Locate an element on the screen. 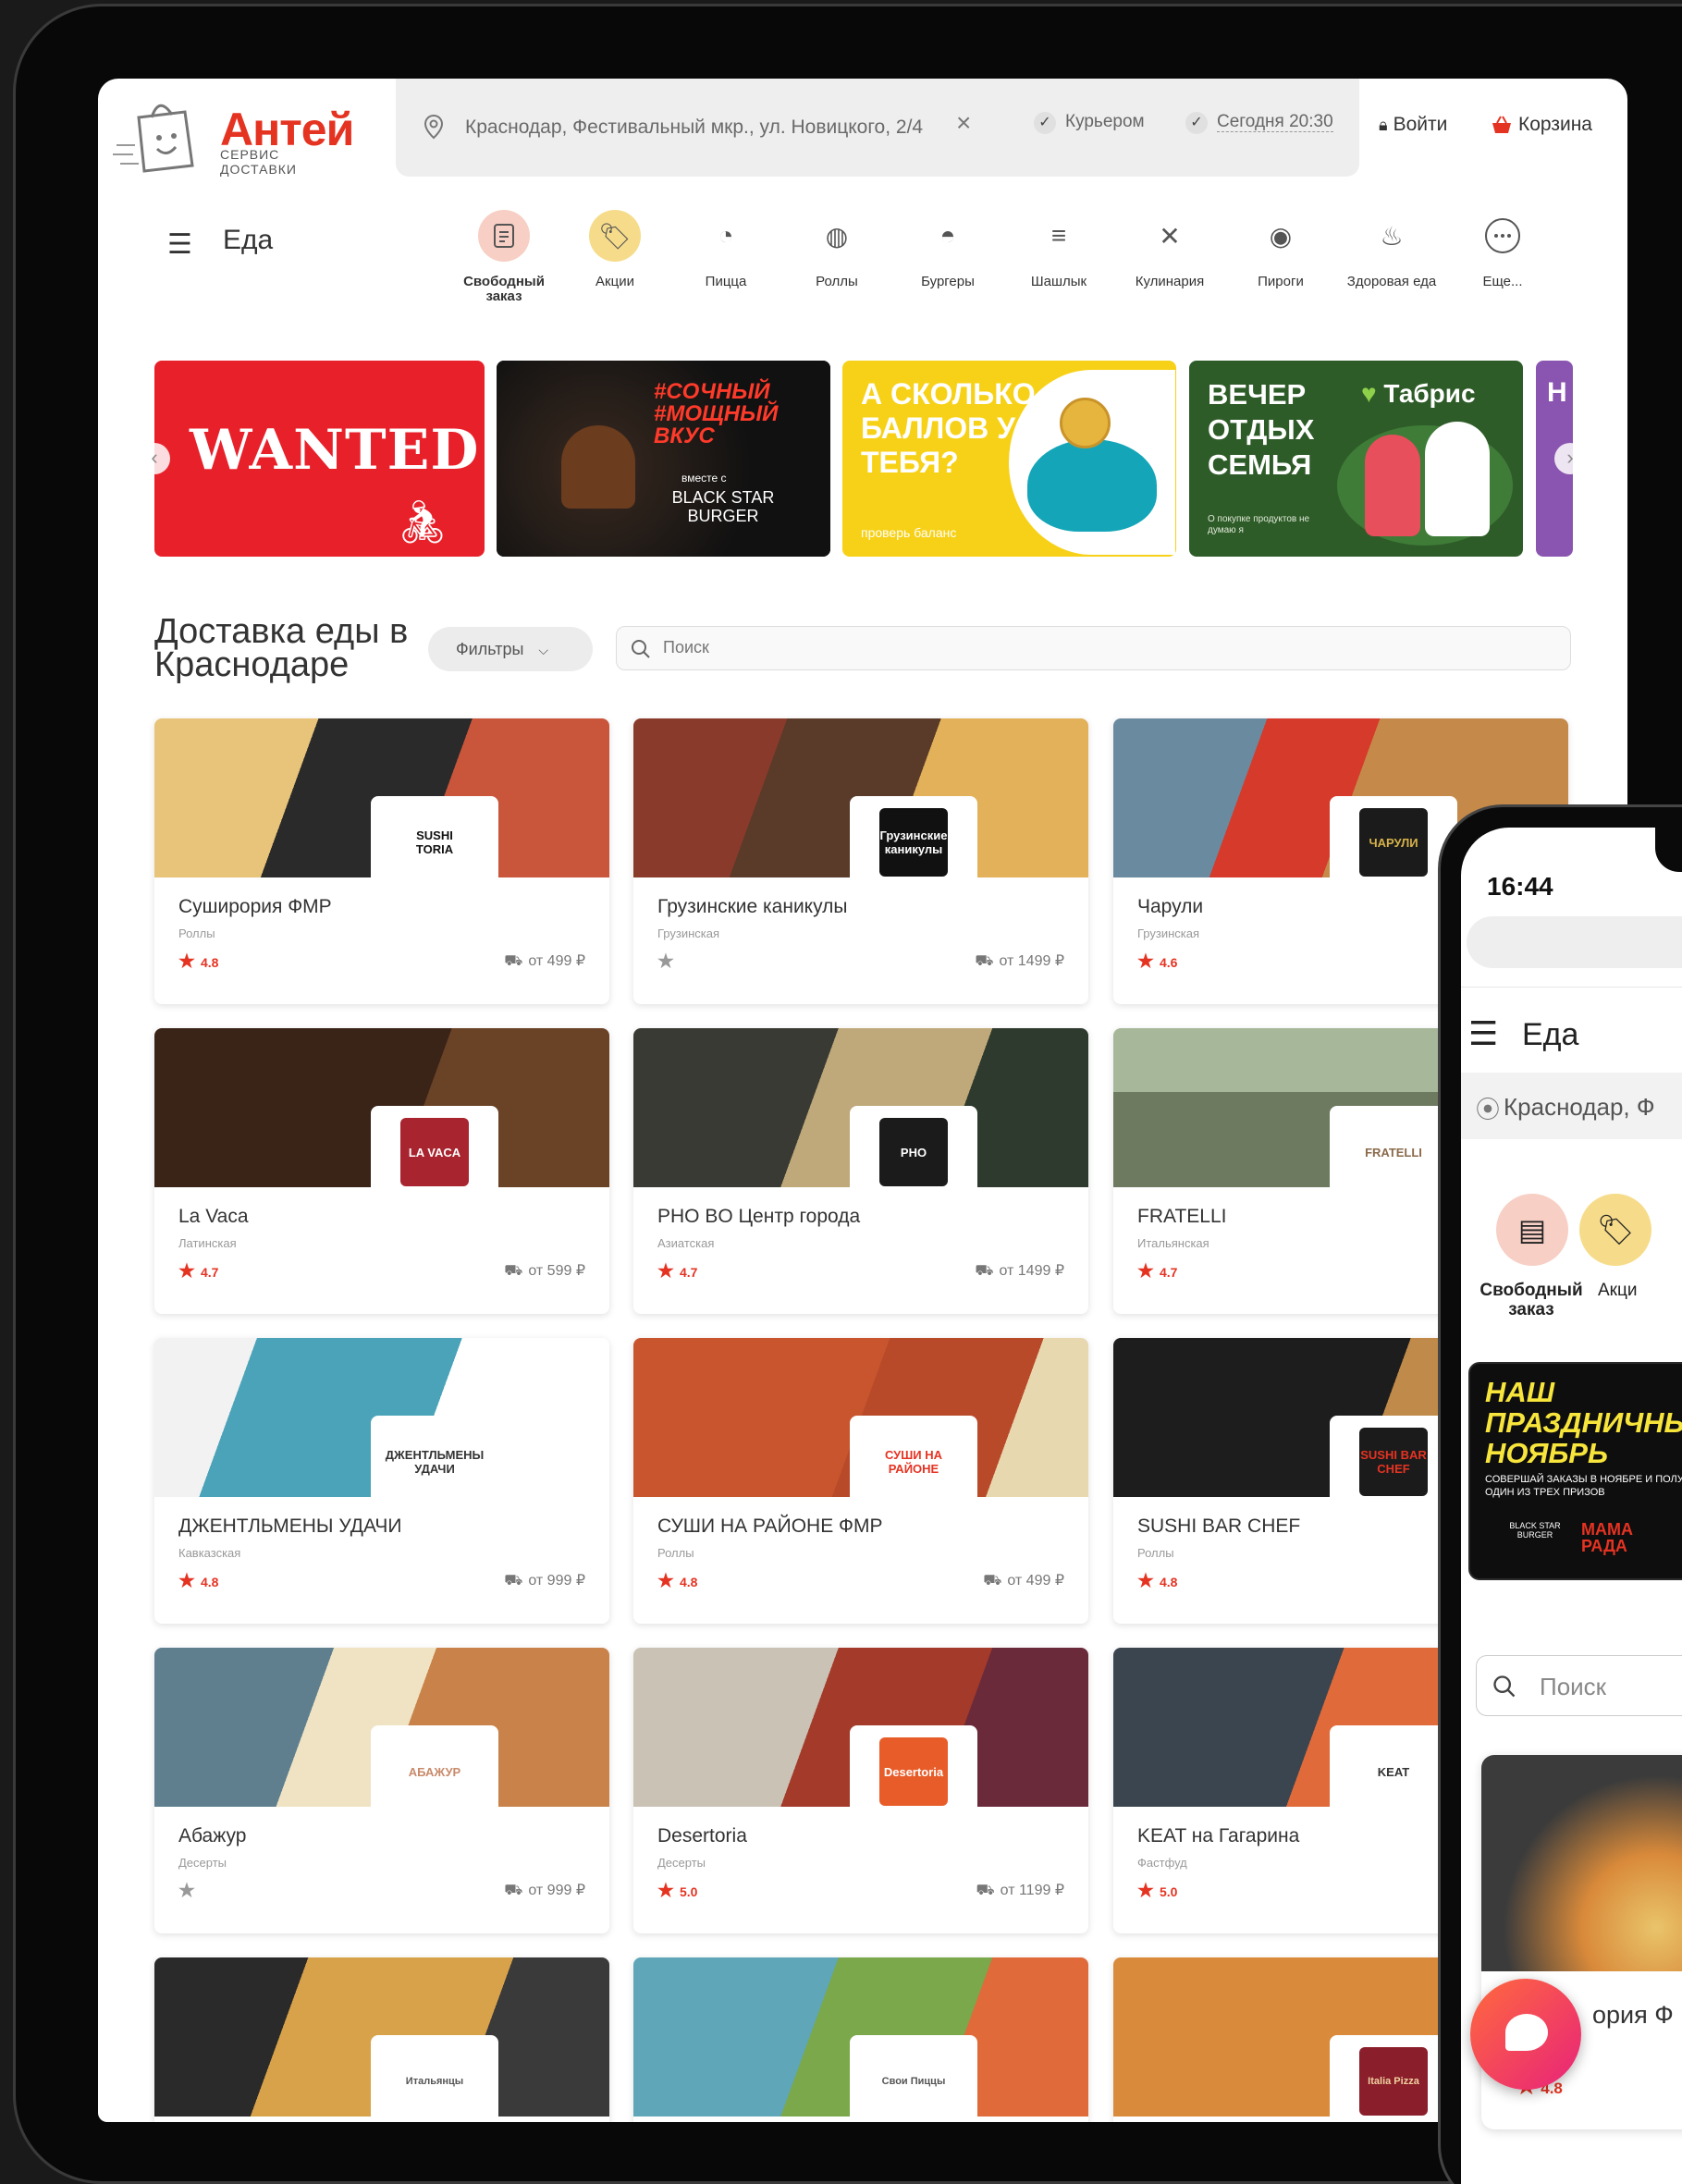 This screenshot has height=2184, width=1682. cart-button: Корзина is located at coordinates (1541, 125).